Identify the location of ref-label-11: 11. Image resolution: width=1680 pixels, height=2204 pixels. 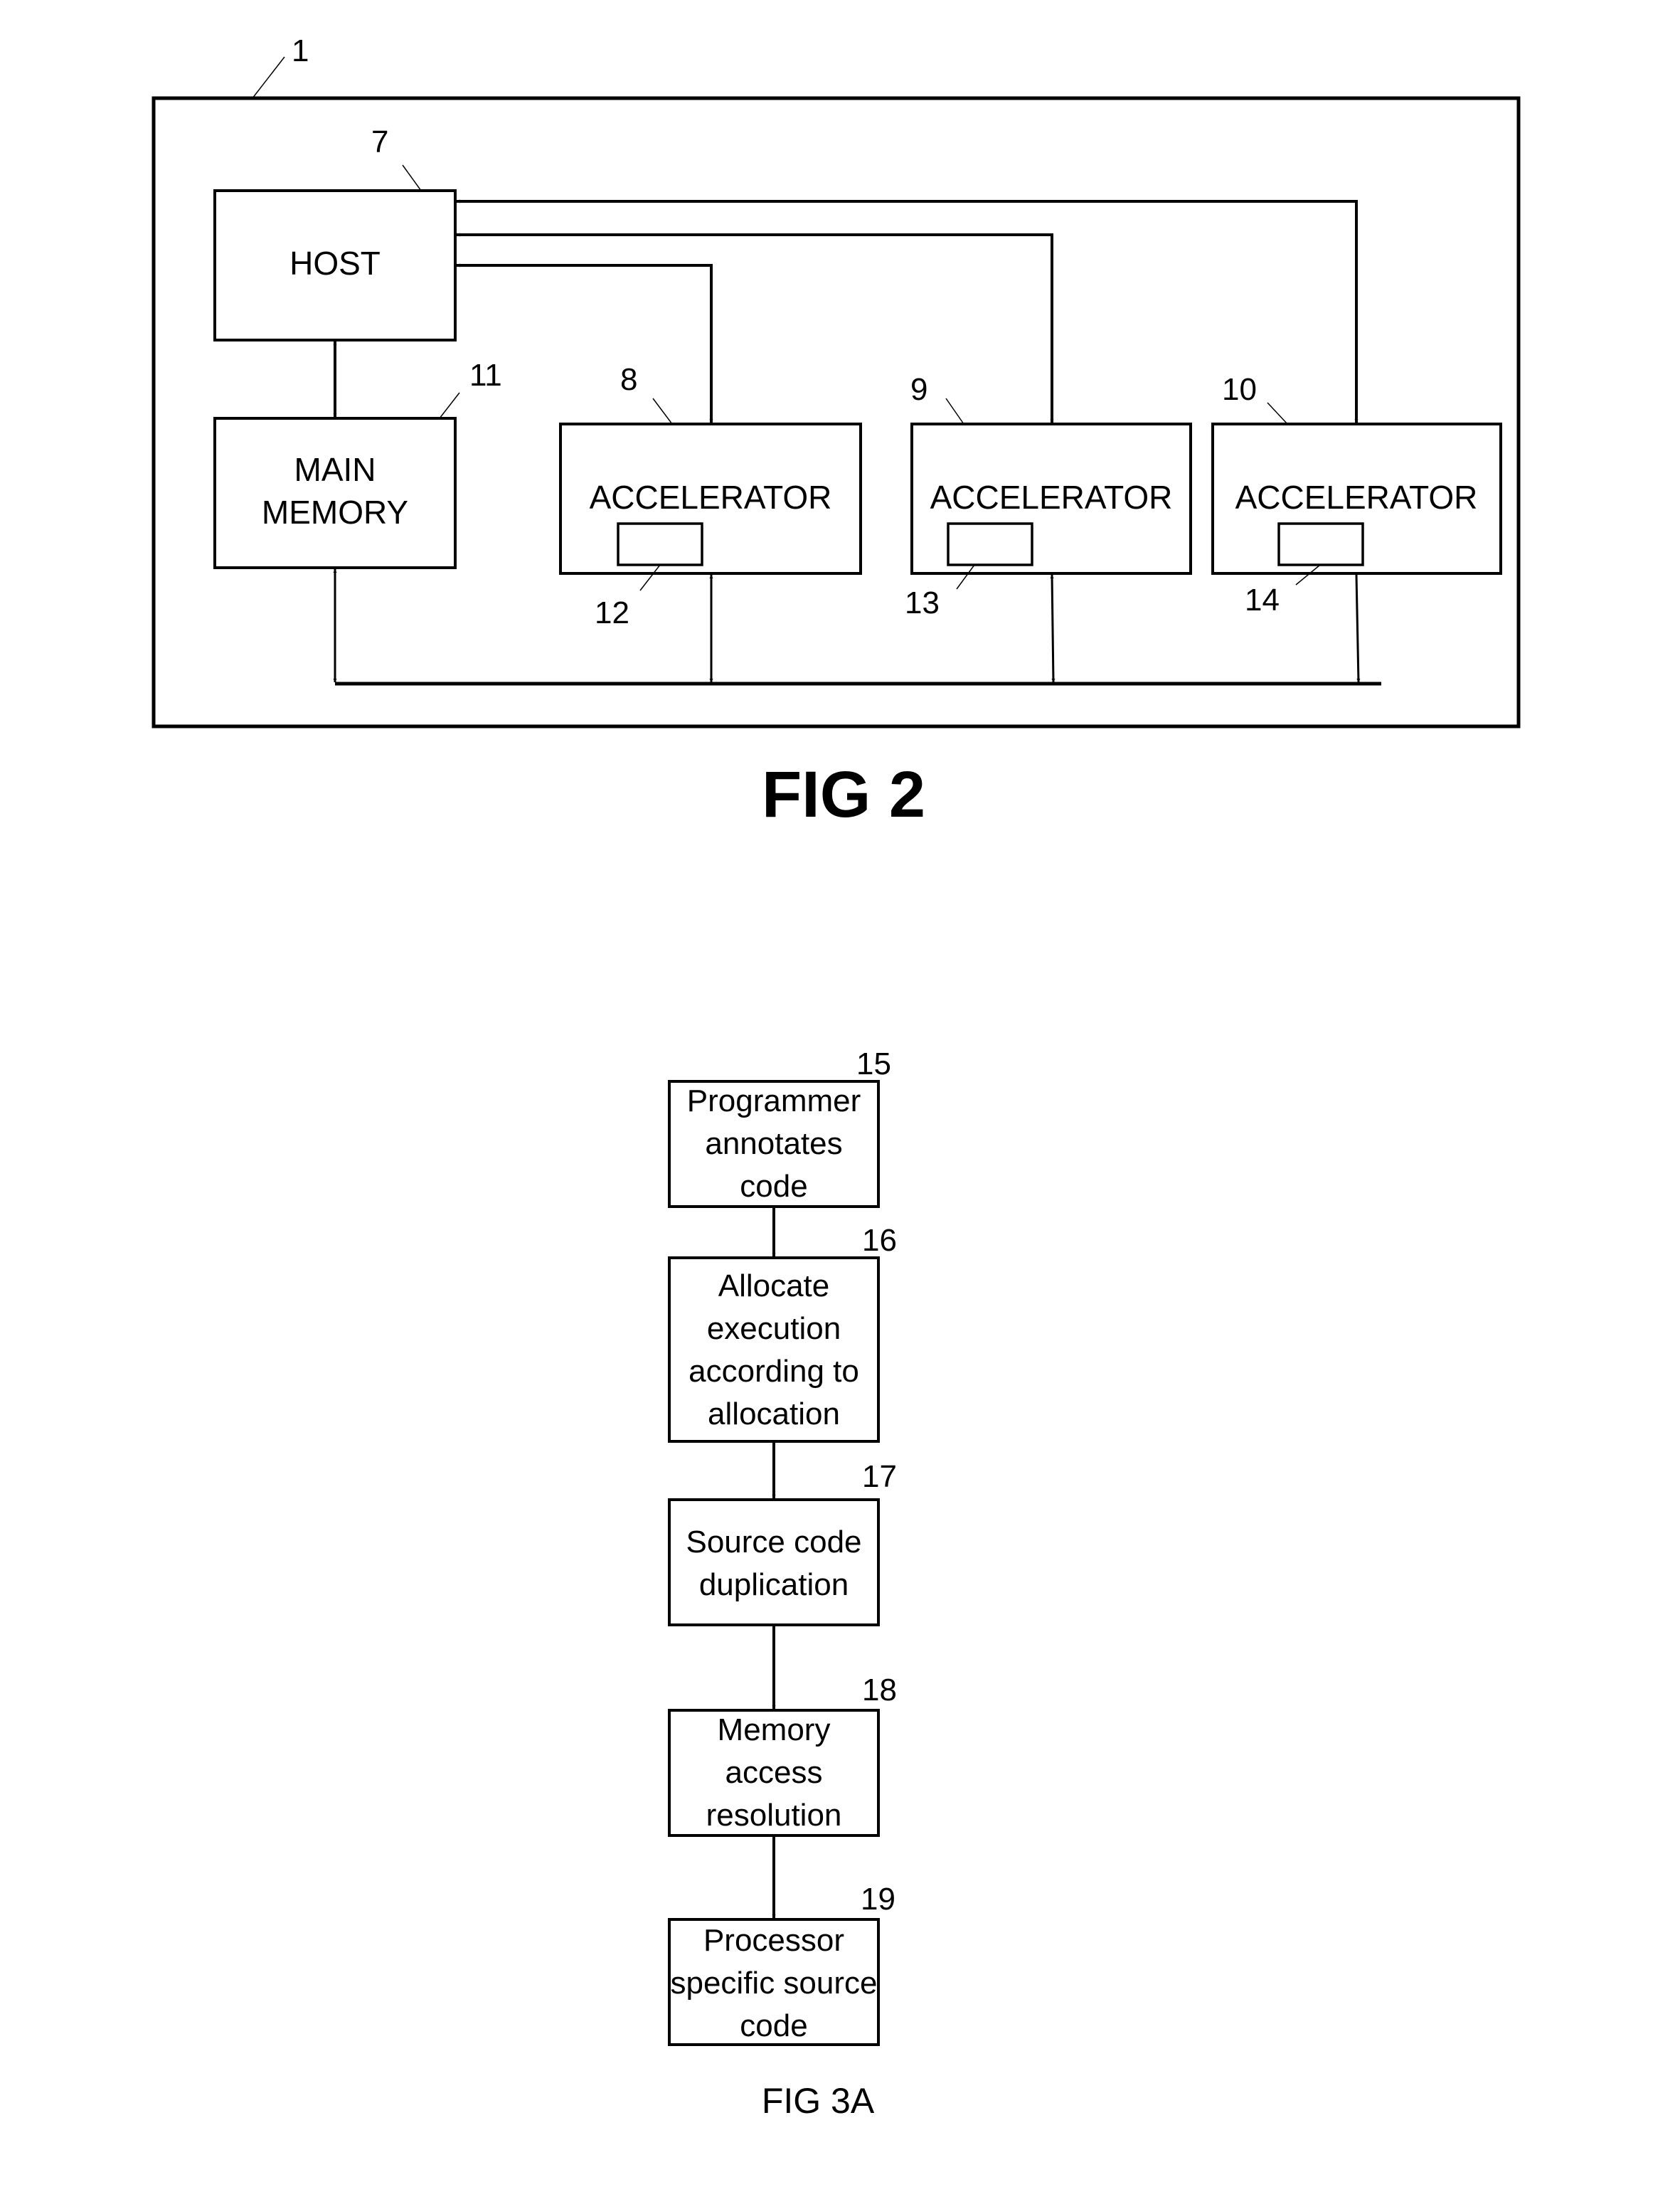
(485, 375).